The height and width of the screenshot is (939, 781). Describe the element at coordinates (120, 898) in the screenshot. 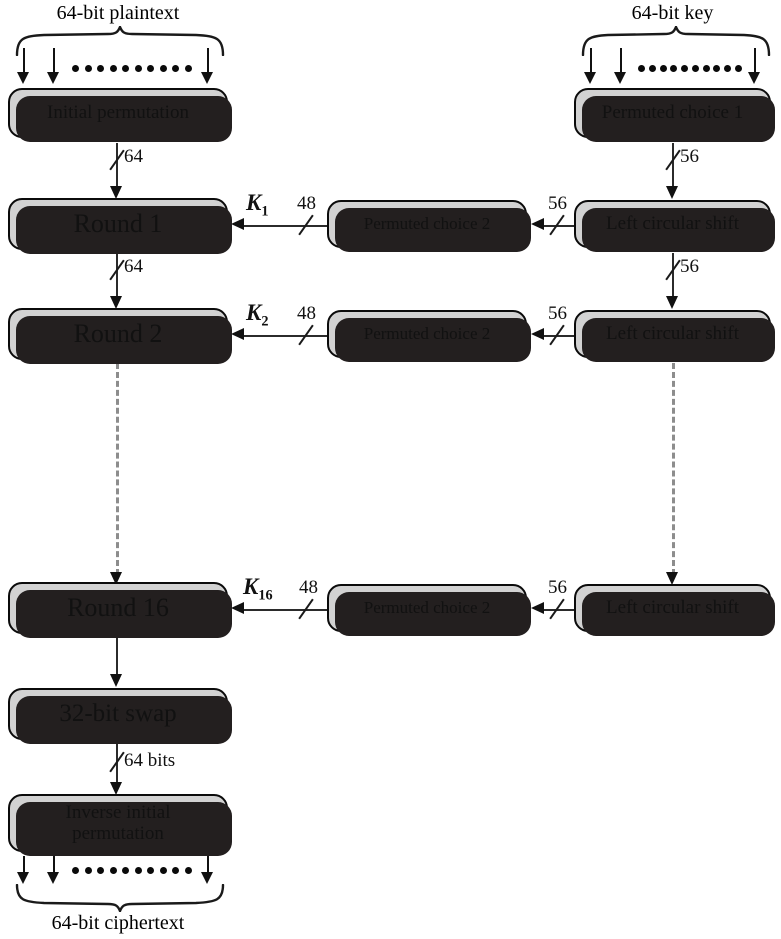

I see `brace-ciphertext` at that location.